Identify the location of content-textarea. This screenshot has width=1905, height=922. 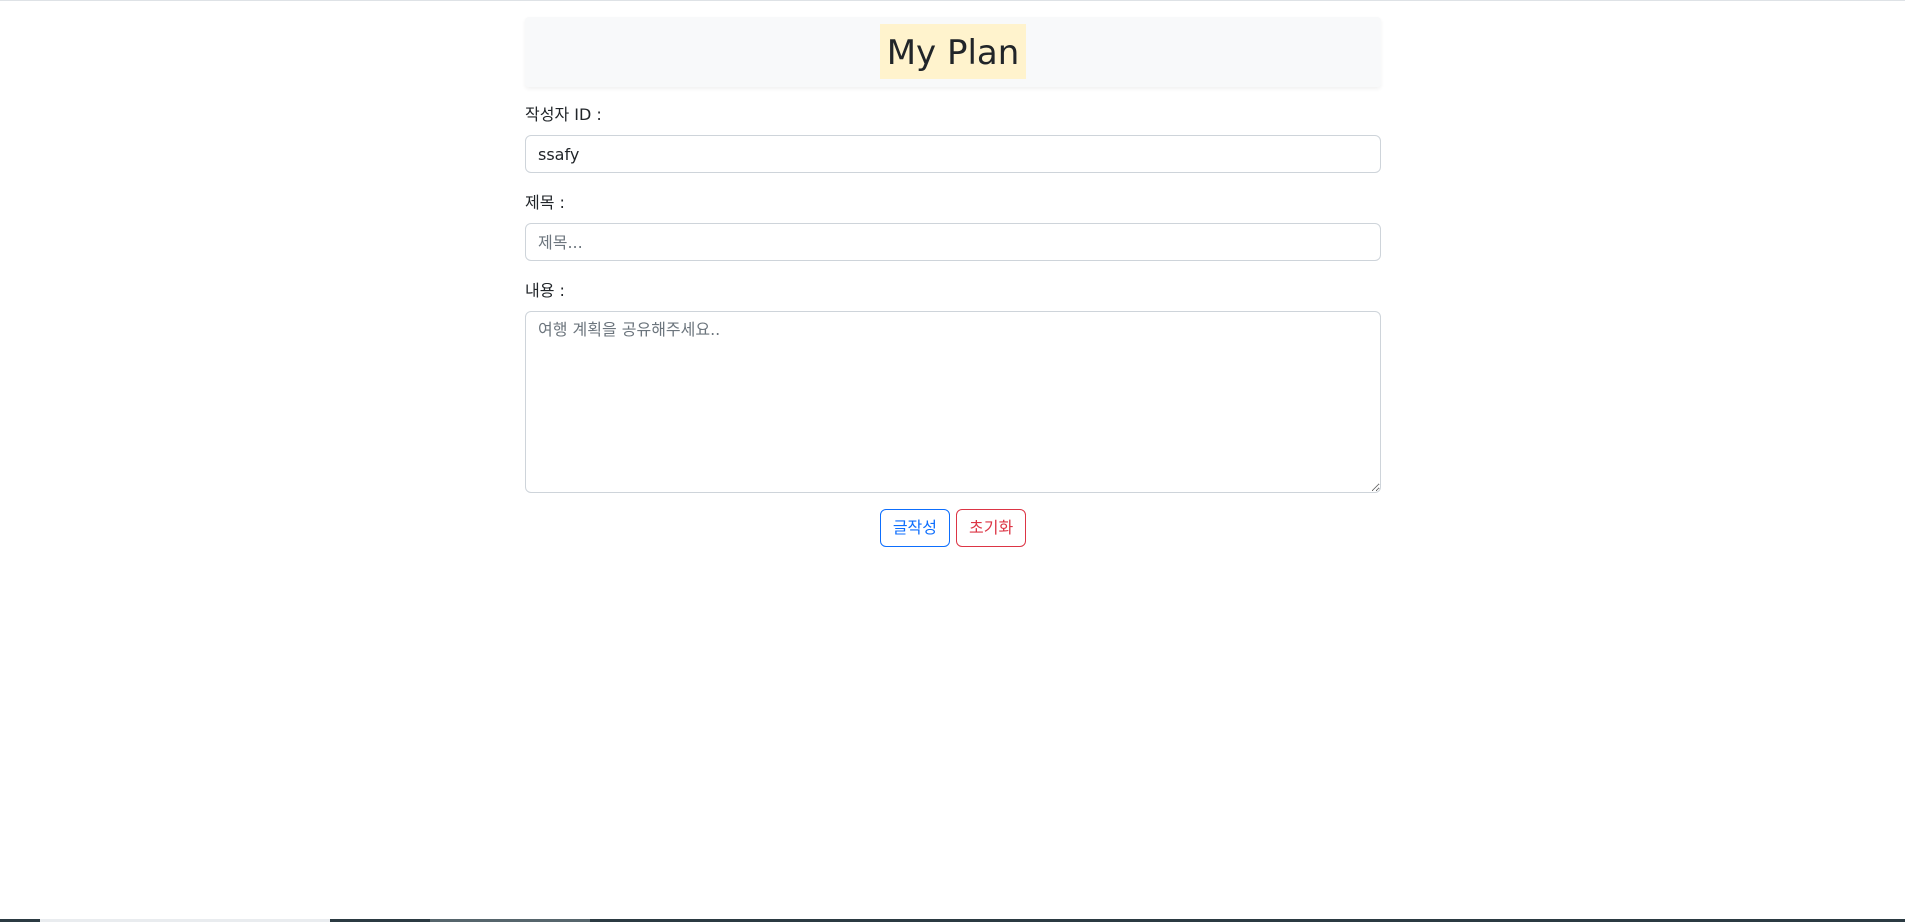
(953, 402).